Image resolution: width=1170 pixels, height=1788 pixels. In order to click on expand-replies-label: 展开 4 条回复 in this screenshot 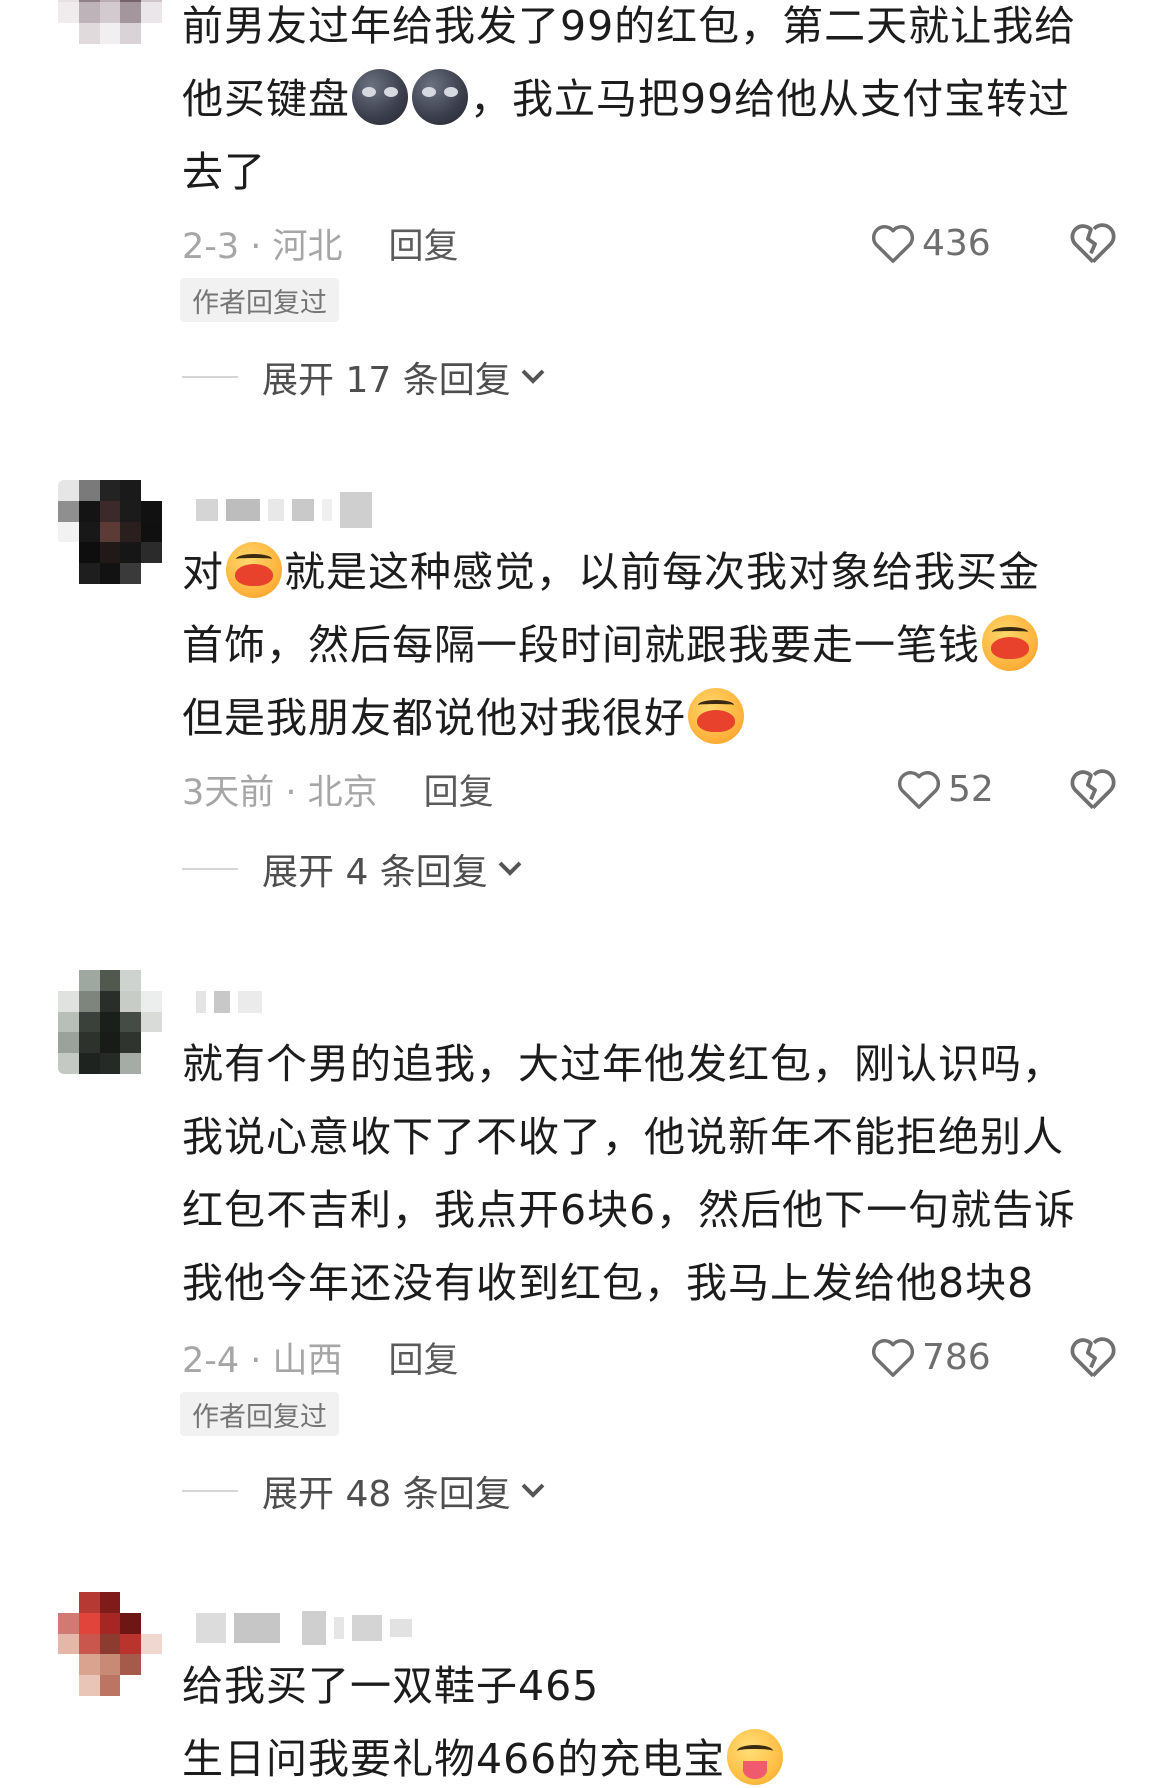, I will do `click(375, 872)`.